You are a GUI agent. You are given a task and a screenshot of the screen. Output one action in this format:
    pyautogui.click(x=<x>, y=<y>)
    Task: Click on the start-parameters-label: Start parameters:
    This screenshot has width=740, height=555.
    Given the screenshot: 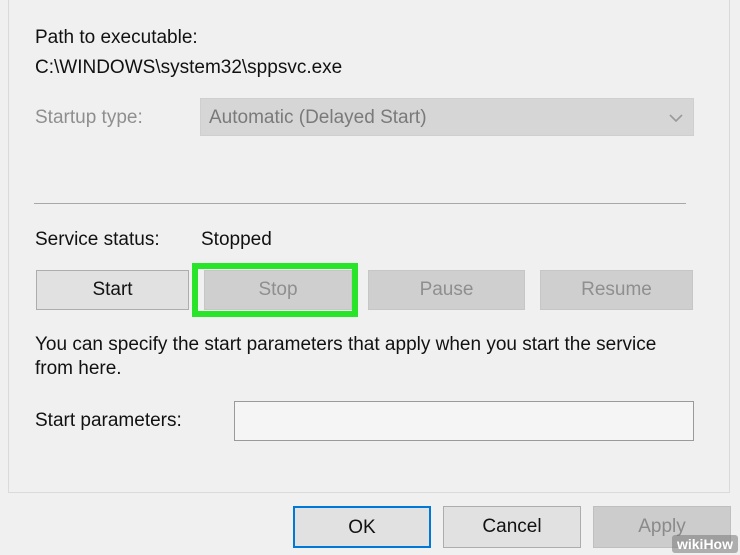 What is the action you would take?
    pyautogui.click(x=108, y=420)
    